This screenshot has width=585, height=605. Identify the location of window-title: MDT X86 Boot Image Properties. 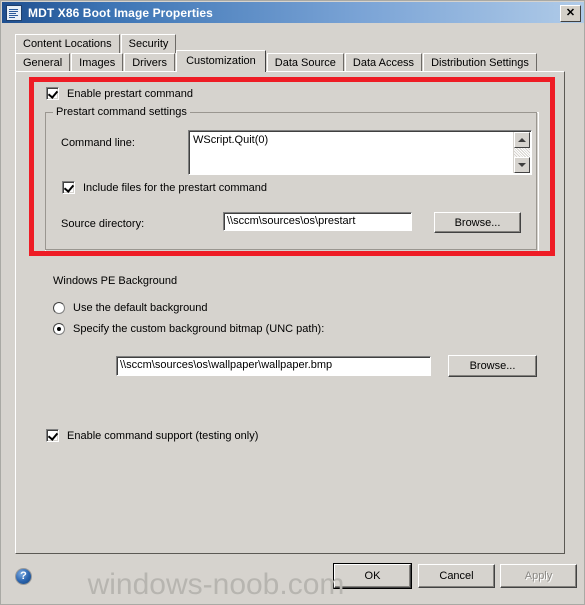
(120, 12).